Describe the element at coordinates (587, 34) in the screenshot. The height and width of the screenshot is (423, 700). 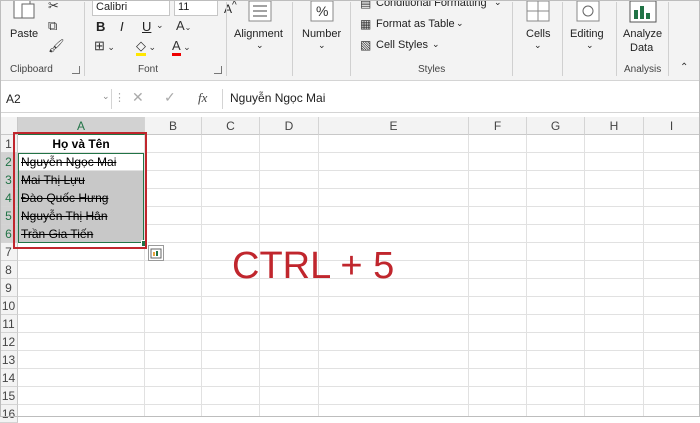
I see `editing-label: Editing` at that location.